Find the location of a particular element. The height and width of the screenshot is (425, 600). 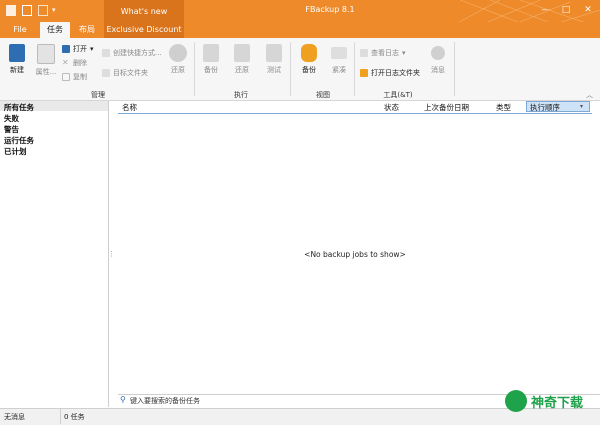

database-icon is located at coordinates (309, 53).